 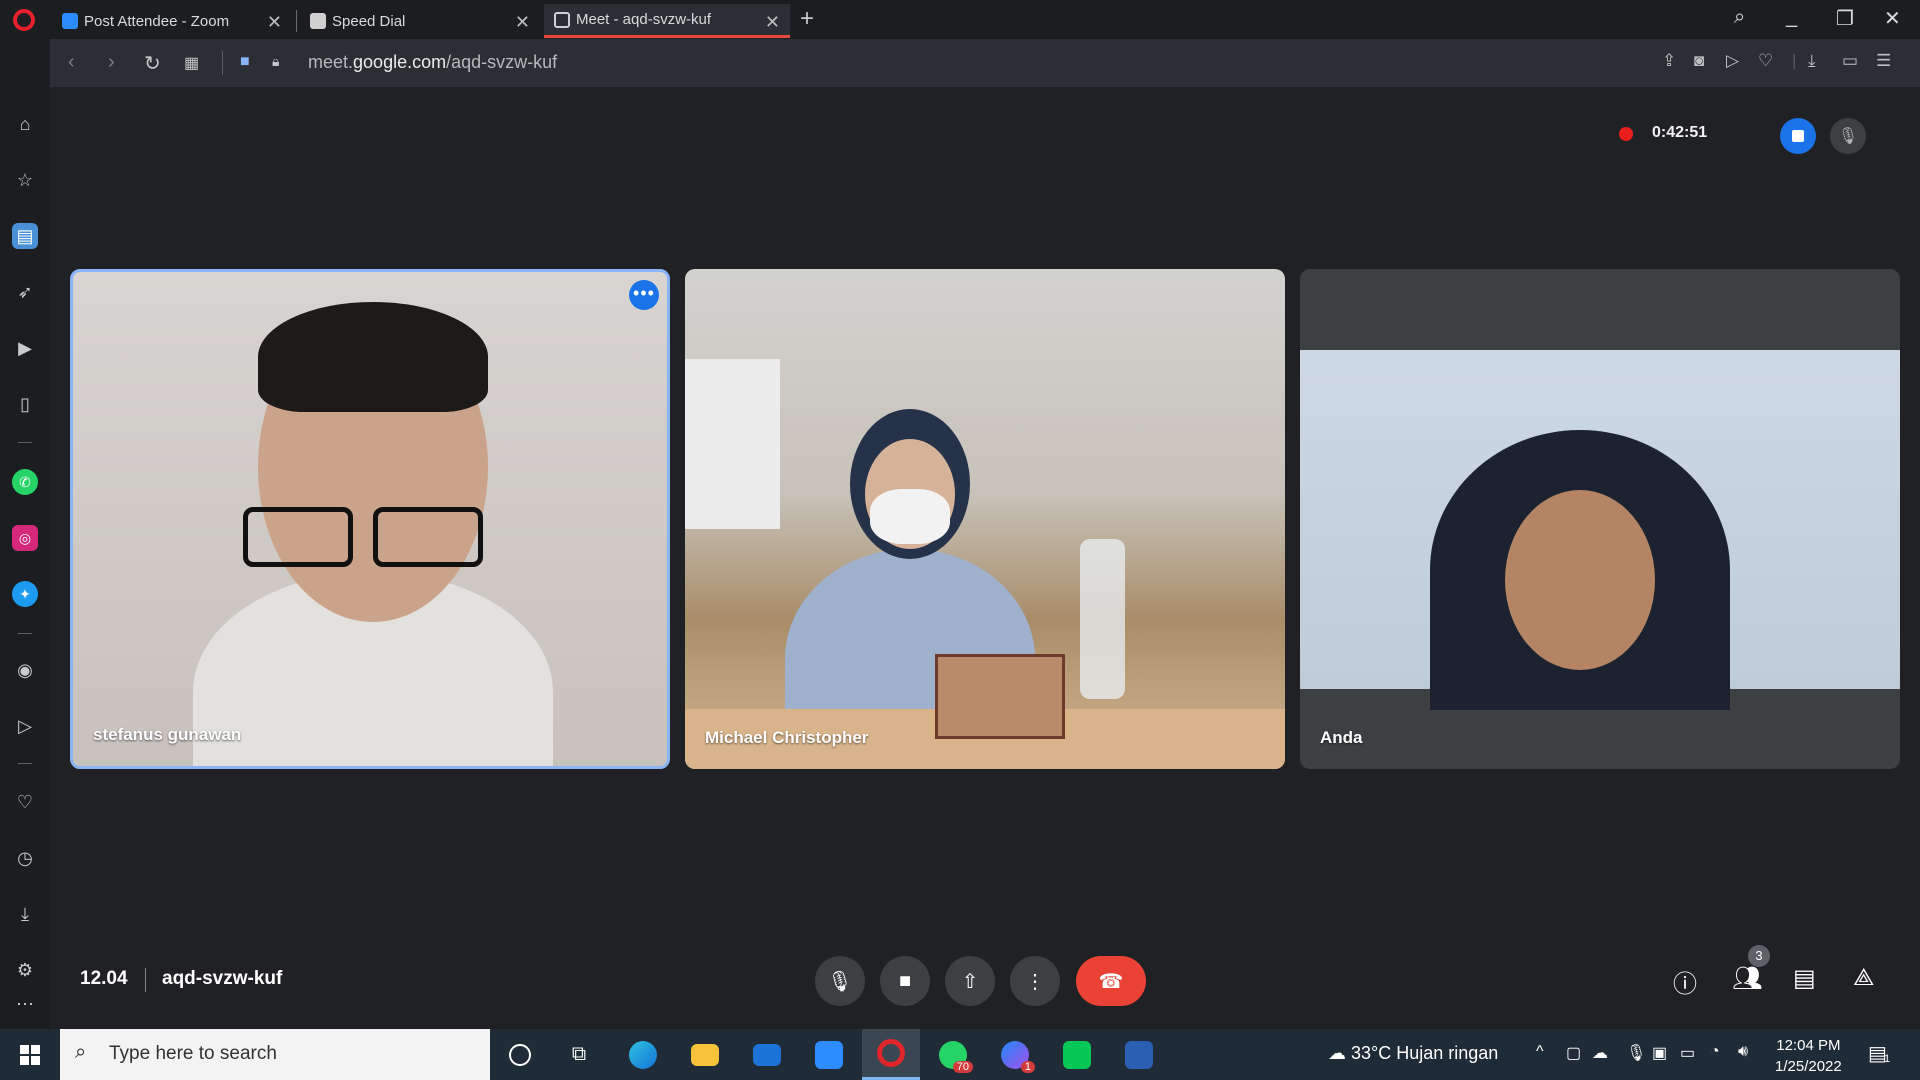 I want to click on meet-favicon-icon, so click(x=562, y=19).